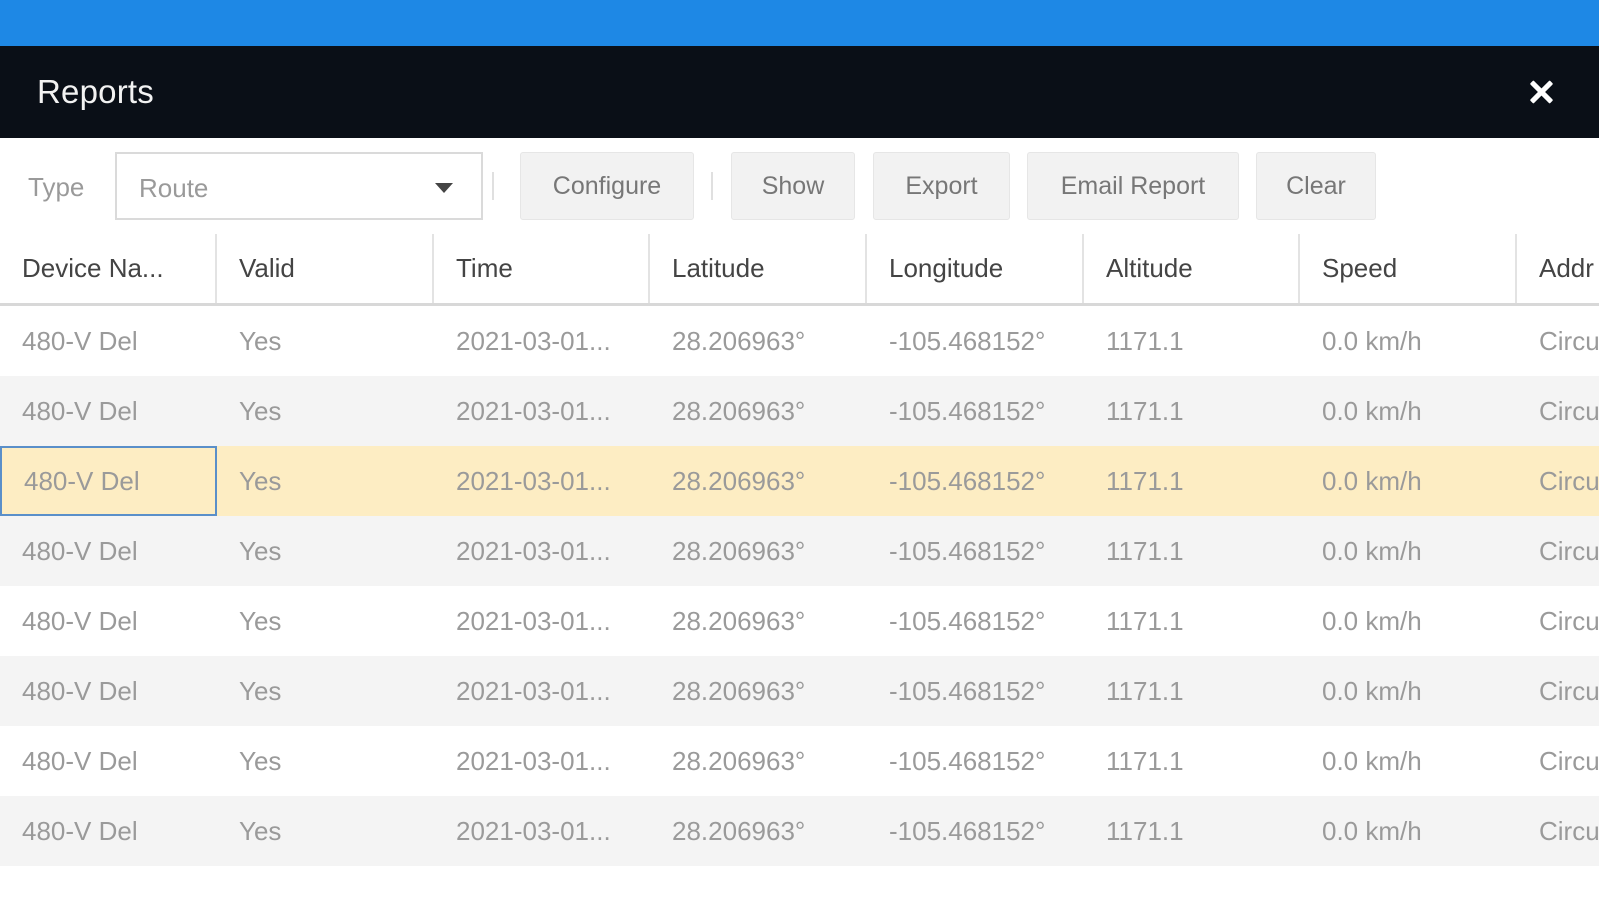  Describe the element at coordinates (56, 187) in the screenshot. I see `type-label: Type` at that location.